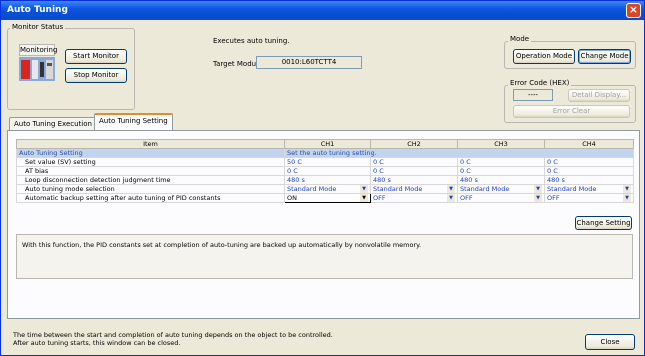  What do you see at coordinates (589, 198) in the screenshot?
I see `backup-ch4-select: OFF ▼` at bounding box center [589, 198].